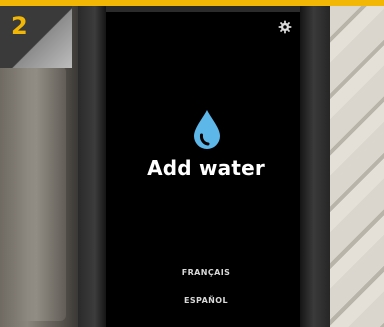 Image resolution: width=384 pixels, height=327 pixels. Describe the element at coordinates (206, 272) in the screenshot. I see `language-option-french: FRANÇAIS` at that location.